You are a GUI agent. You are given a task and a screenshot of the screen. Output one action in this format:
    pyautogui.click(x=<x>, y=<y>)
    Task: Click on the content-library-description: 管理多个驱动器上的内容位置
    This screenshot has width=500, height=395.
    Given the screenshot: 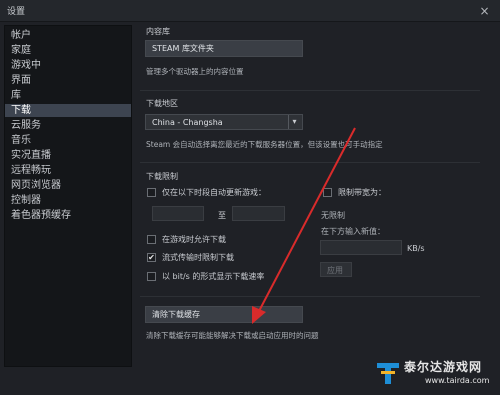 What is the action you would take?
    pyautogui.click(x=195, y=71)
    